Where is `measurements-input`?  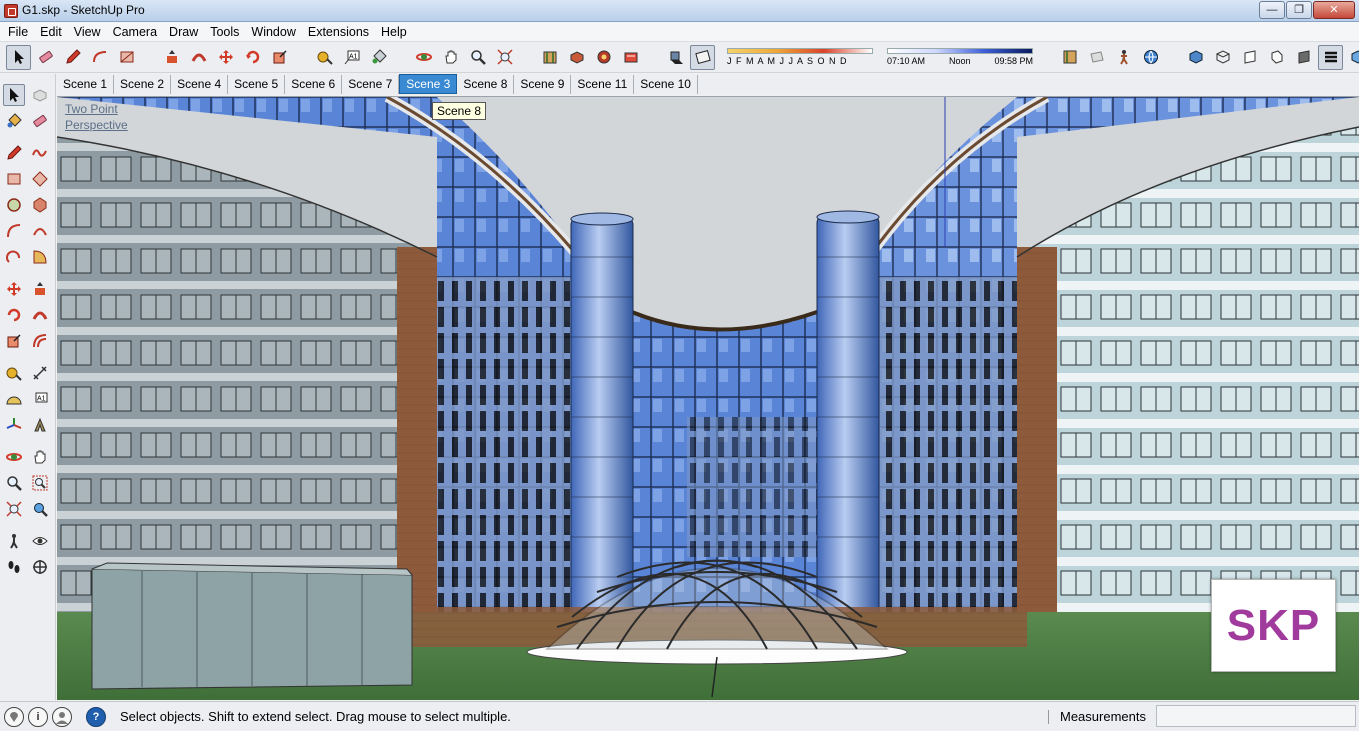 measurements-input is located at coordinates (1256, 716).